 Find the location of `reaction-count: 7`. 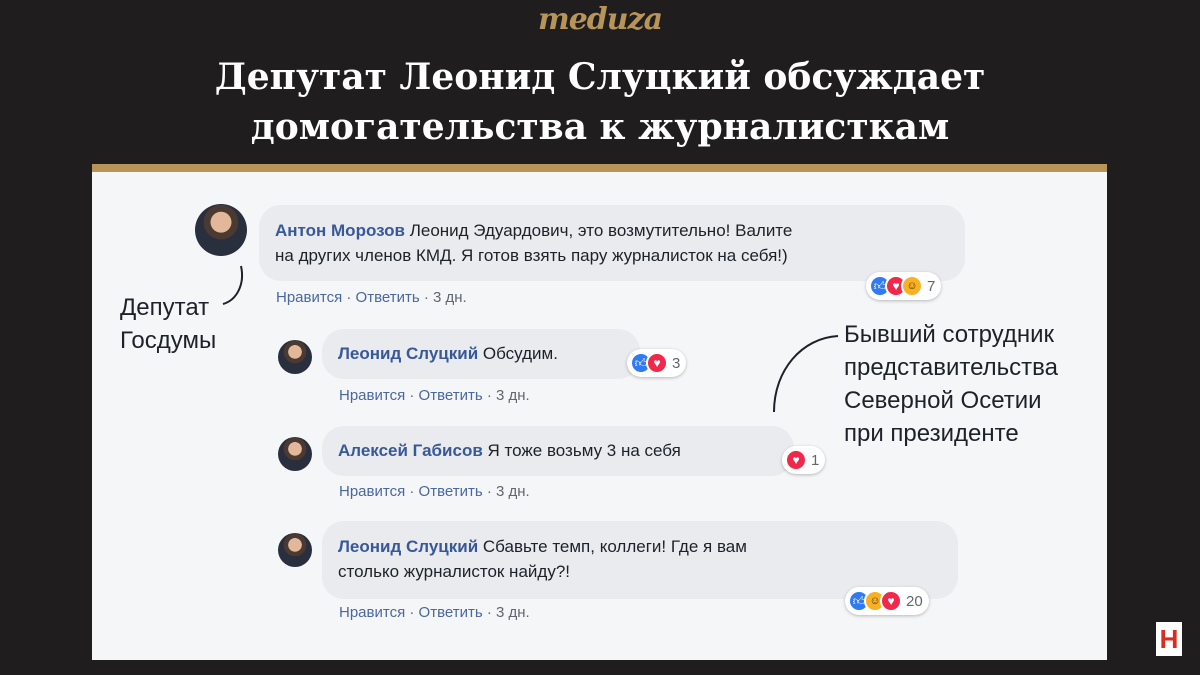

reaction-count: 7 is located at coordinates (931, 286).